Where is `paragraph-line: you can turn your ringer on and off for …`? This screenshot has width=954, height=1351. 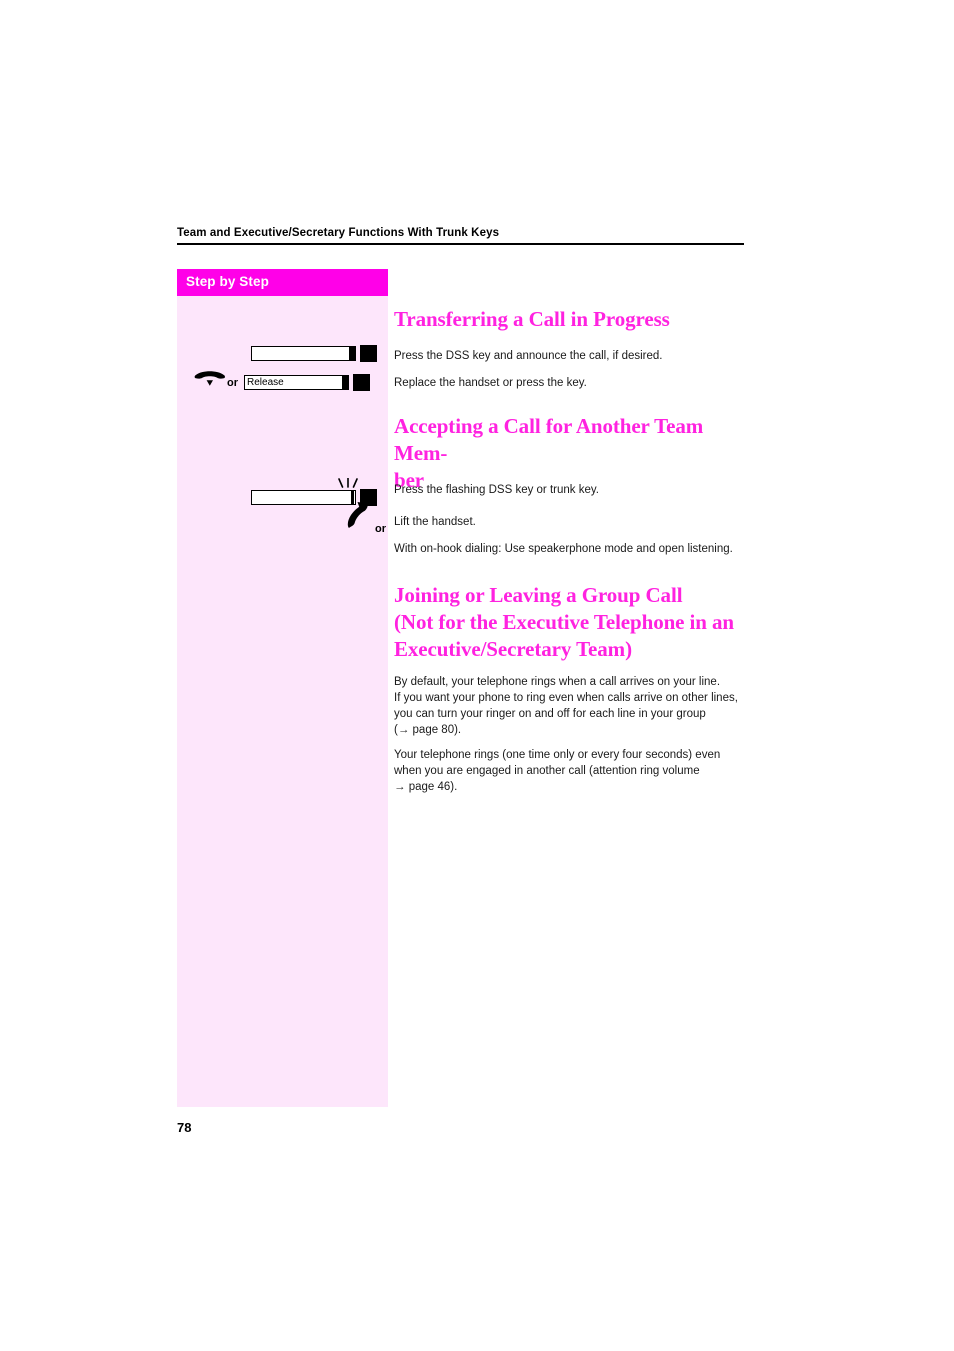
paragraph-line: you can turn your ringer on and off for … is located at coordinates (550, 714).